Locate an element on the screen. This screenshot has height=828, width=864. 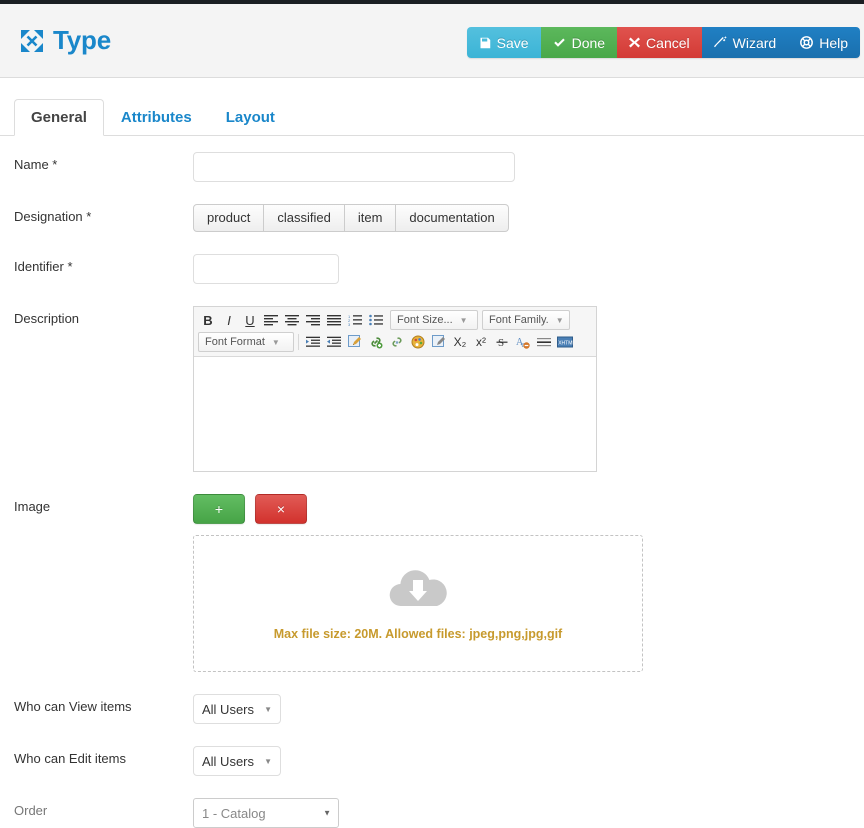
font-family-label: Font Family. is located at coordinates (519, 320).